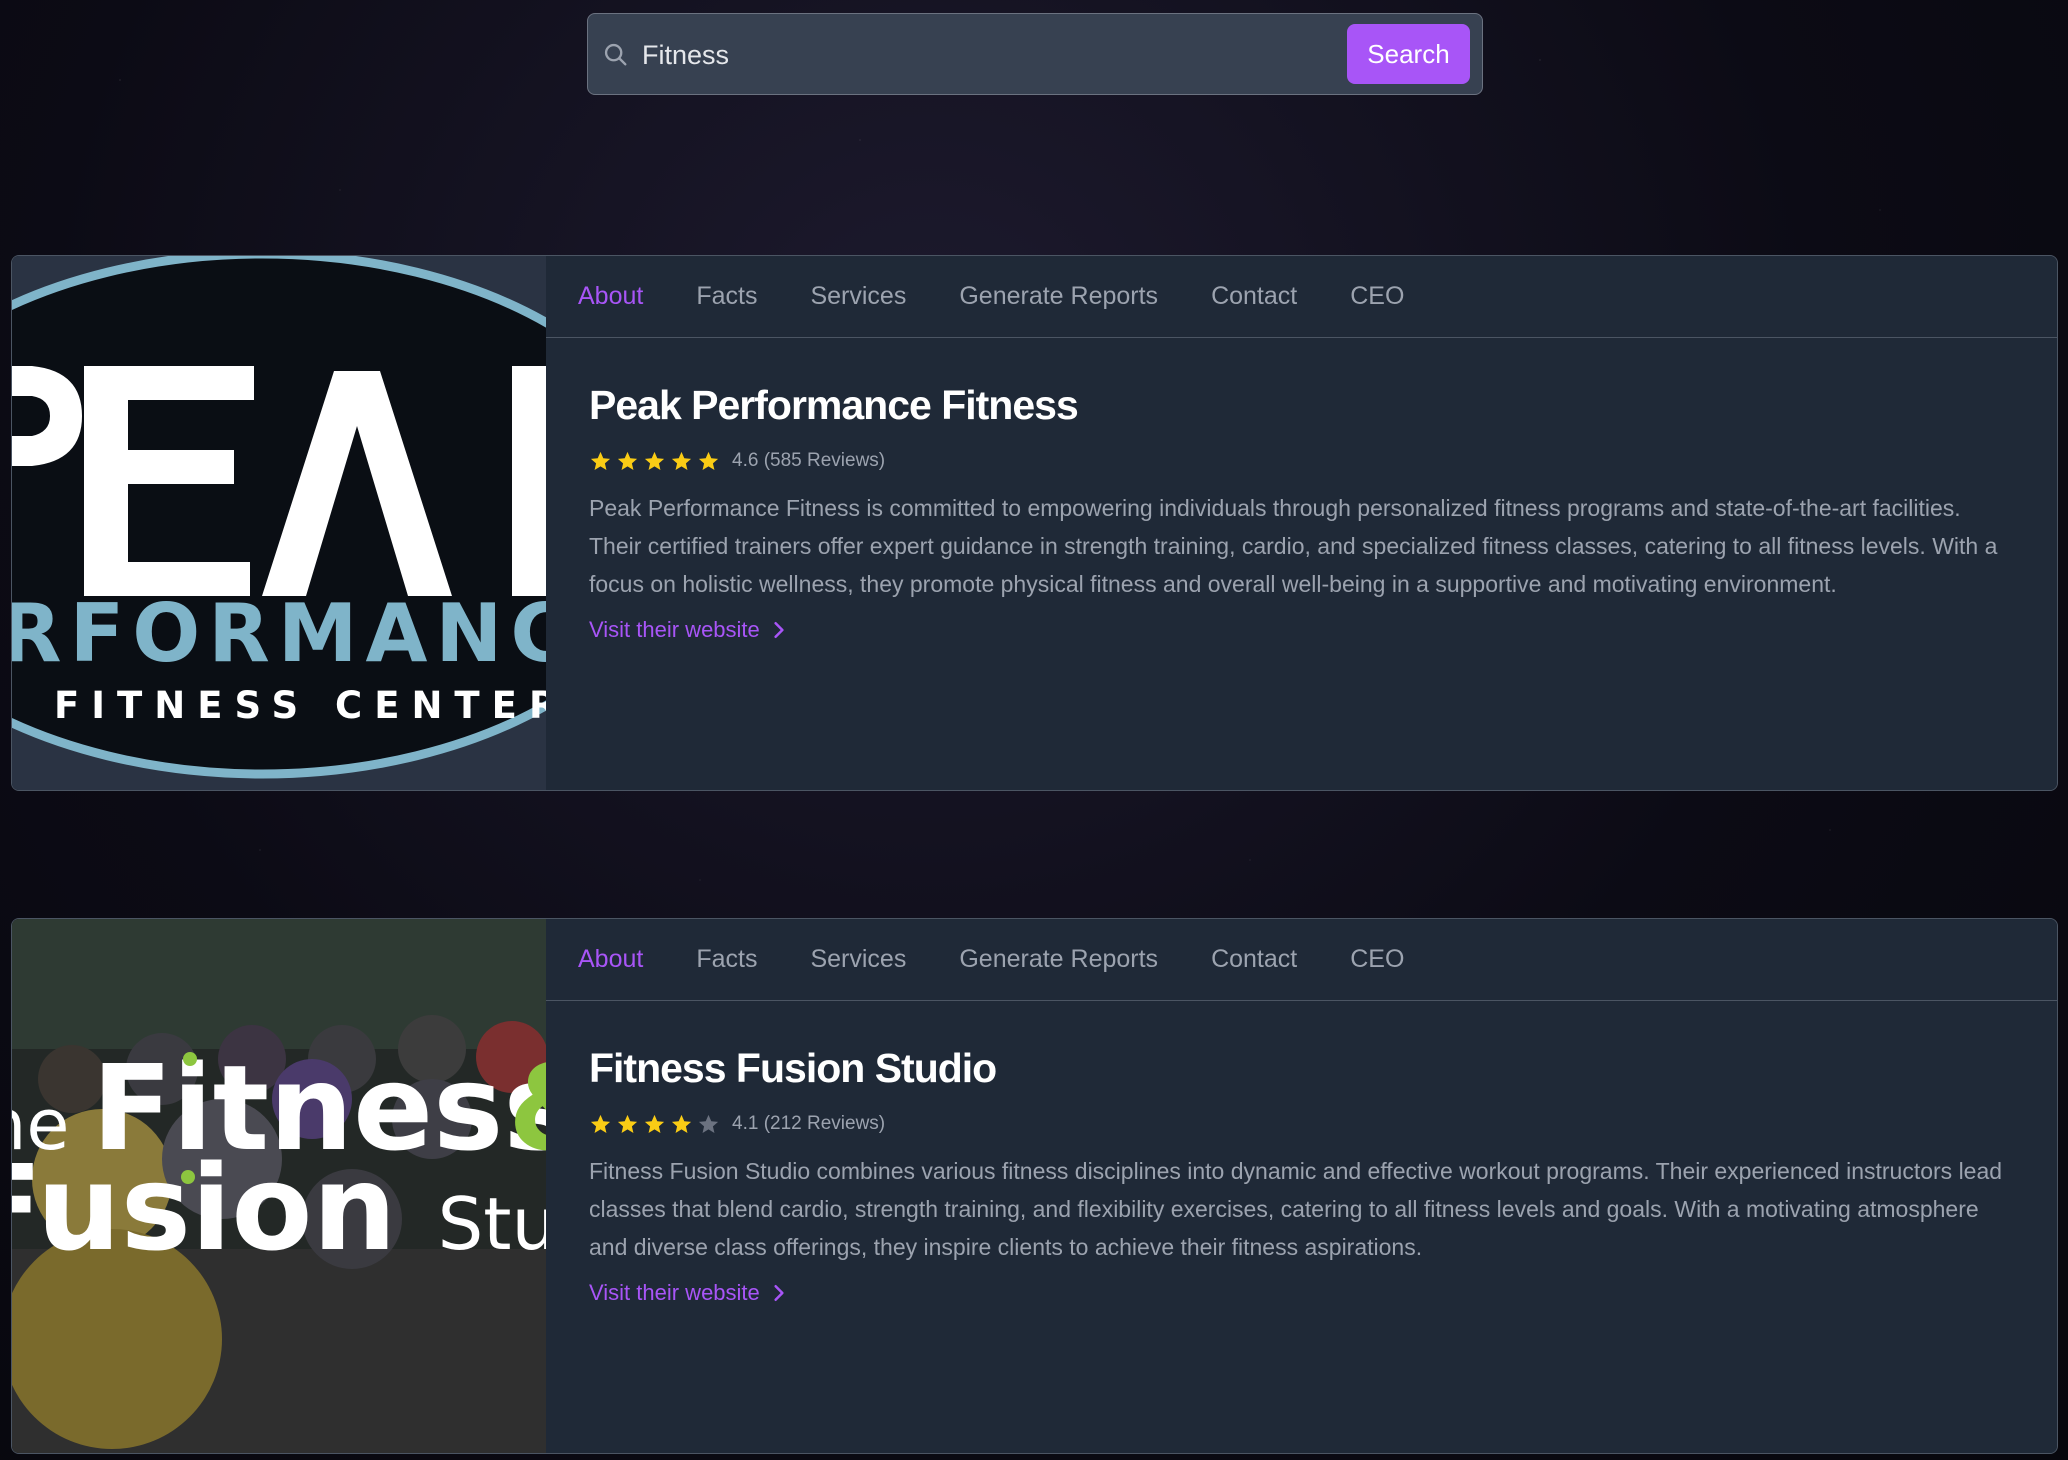  Describe the element at coordinates (279, 633) in the screenshot. I see `performance-wordmark: RFORMANC` at that location.